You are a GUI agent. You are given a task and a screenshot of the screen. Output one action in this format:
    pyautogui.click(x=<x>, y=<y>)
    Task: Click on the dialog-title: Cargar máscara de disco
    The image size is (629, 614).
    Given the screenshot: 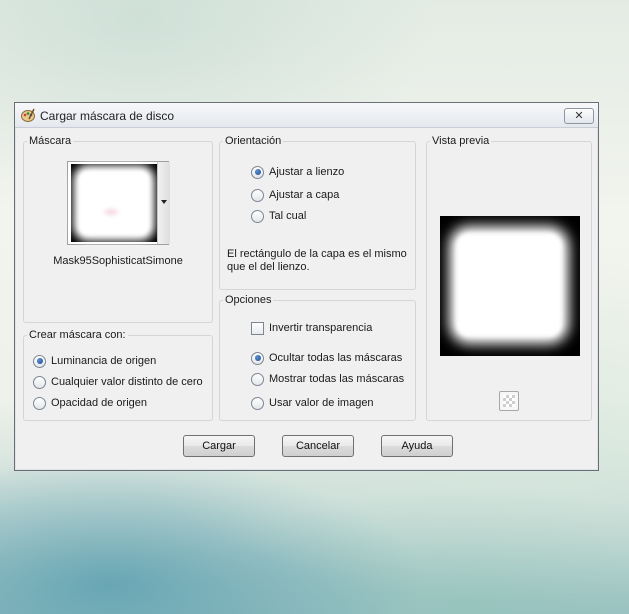 What is the action you would take?
    pyautogui.click(x=107, y=116)
    